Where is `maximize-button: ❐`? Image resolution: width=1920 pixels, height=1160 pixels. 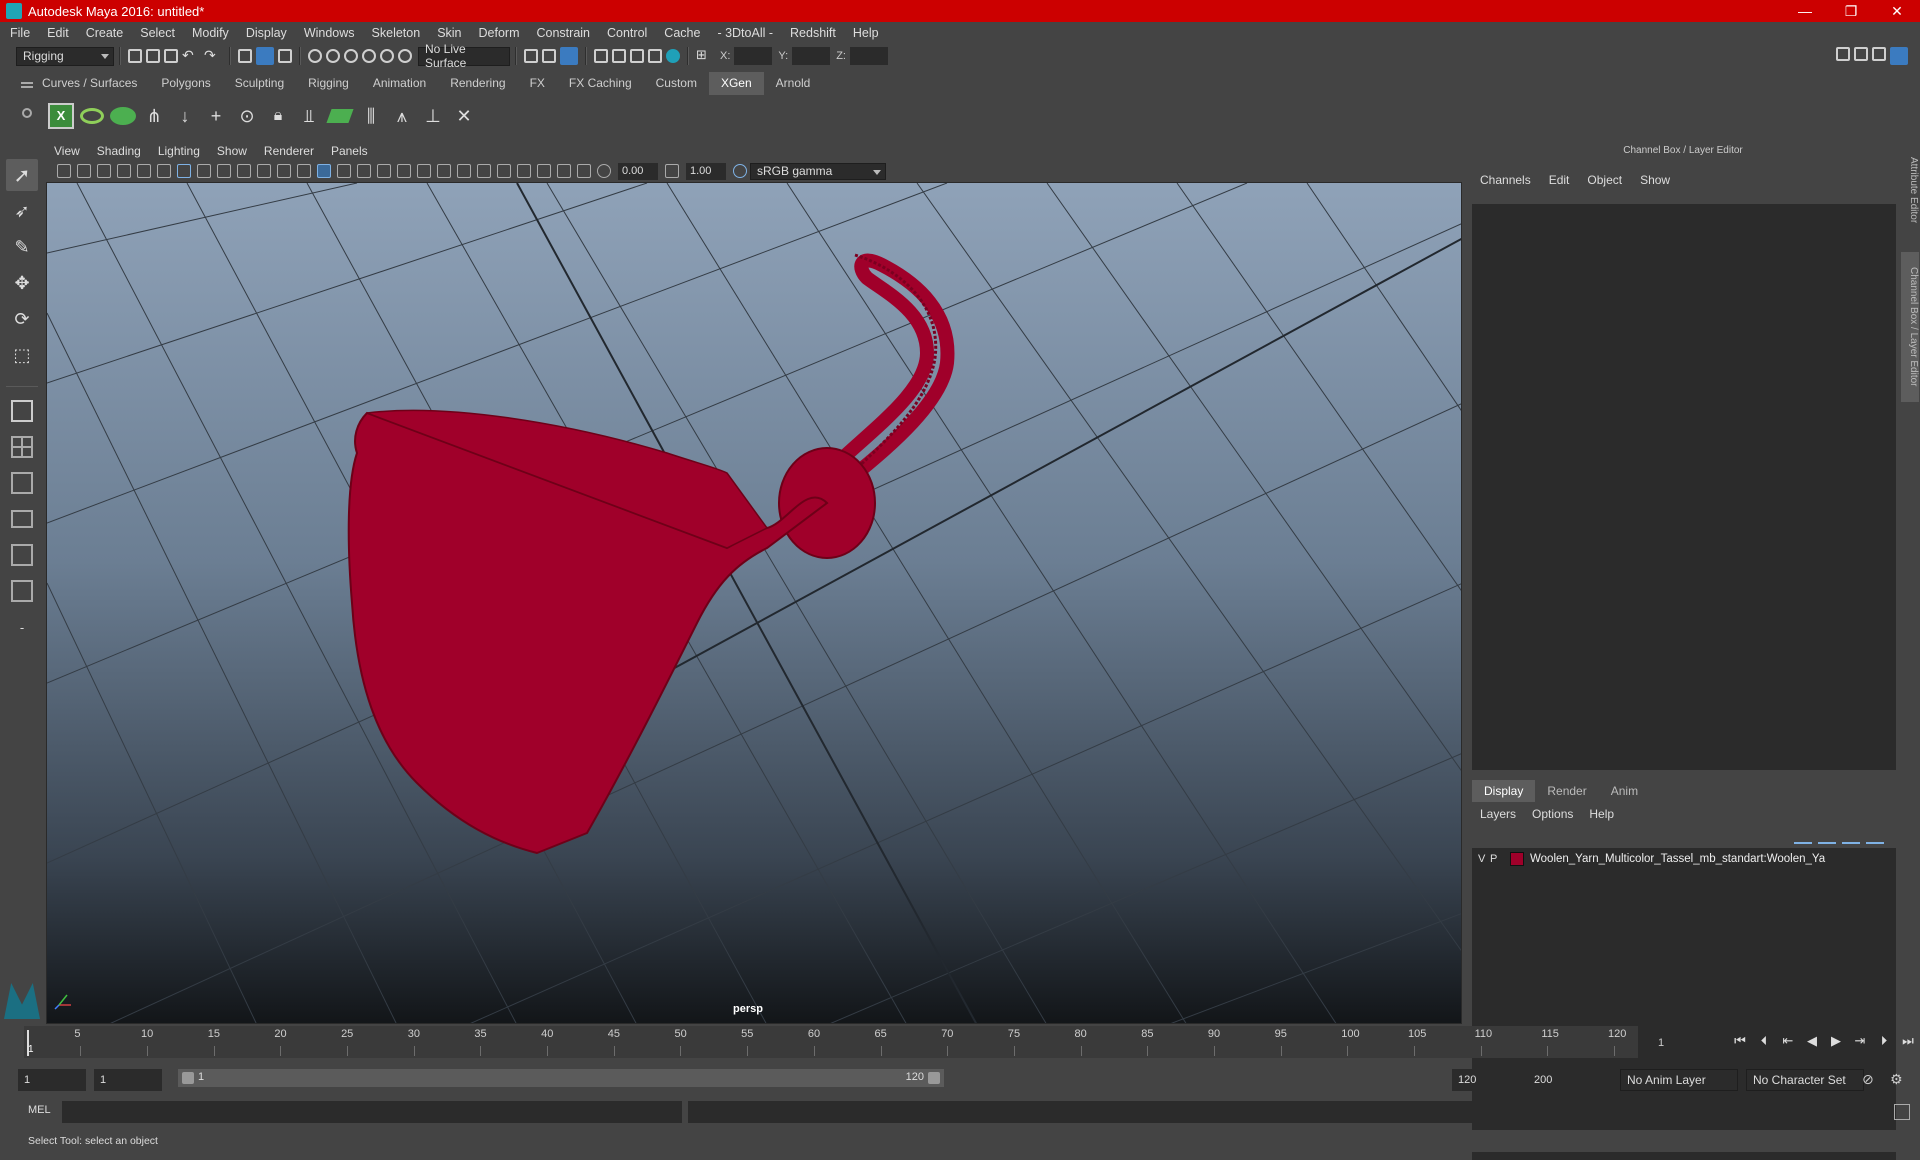 maximize-button: ❐ is located at coordinates (1851, 11).